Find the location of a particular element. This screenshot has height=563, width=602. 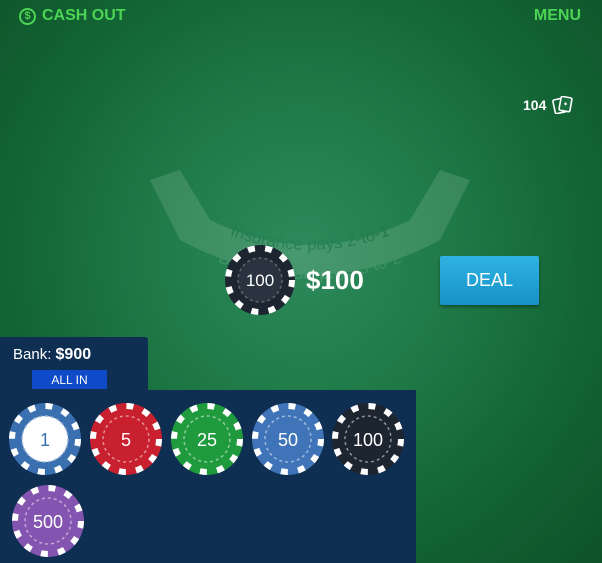

chip-50-value: 50 is located at coordinates (288, 440).